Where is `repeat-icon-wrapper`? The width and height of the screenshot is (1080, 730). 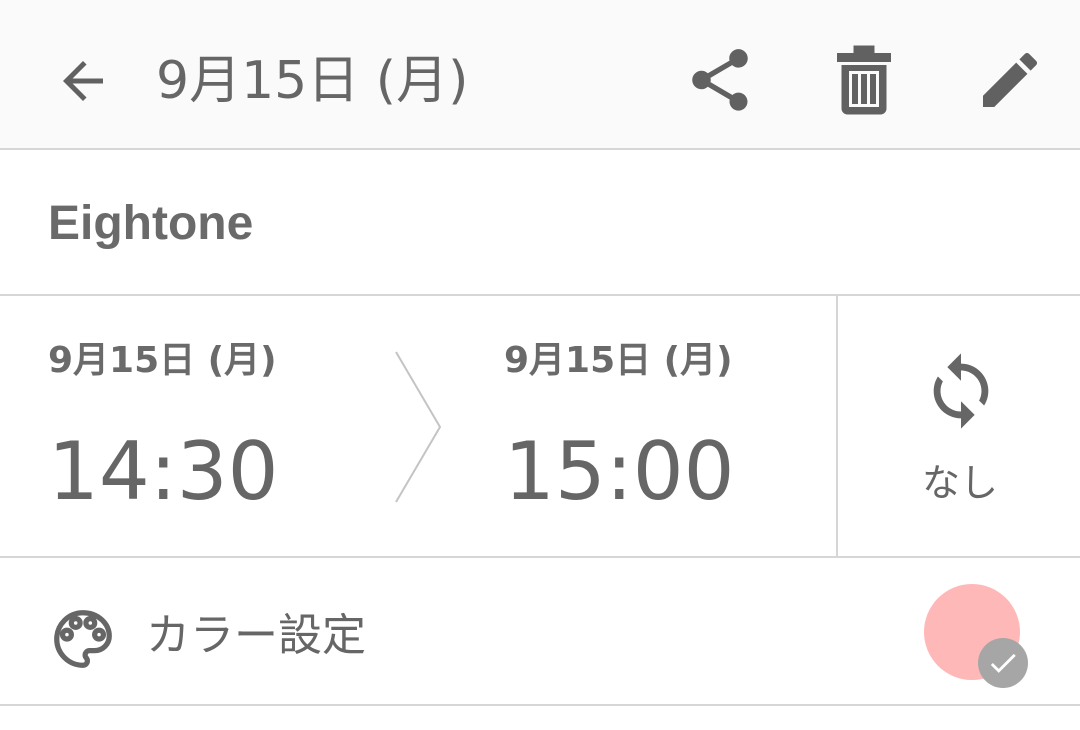
repeat-icon-wrapper is located at coordinates (961, 391).